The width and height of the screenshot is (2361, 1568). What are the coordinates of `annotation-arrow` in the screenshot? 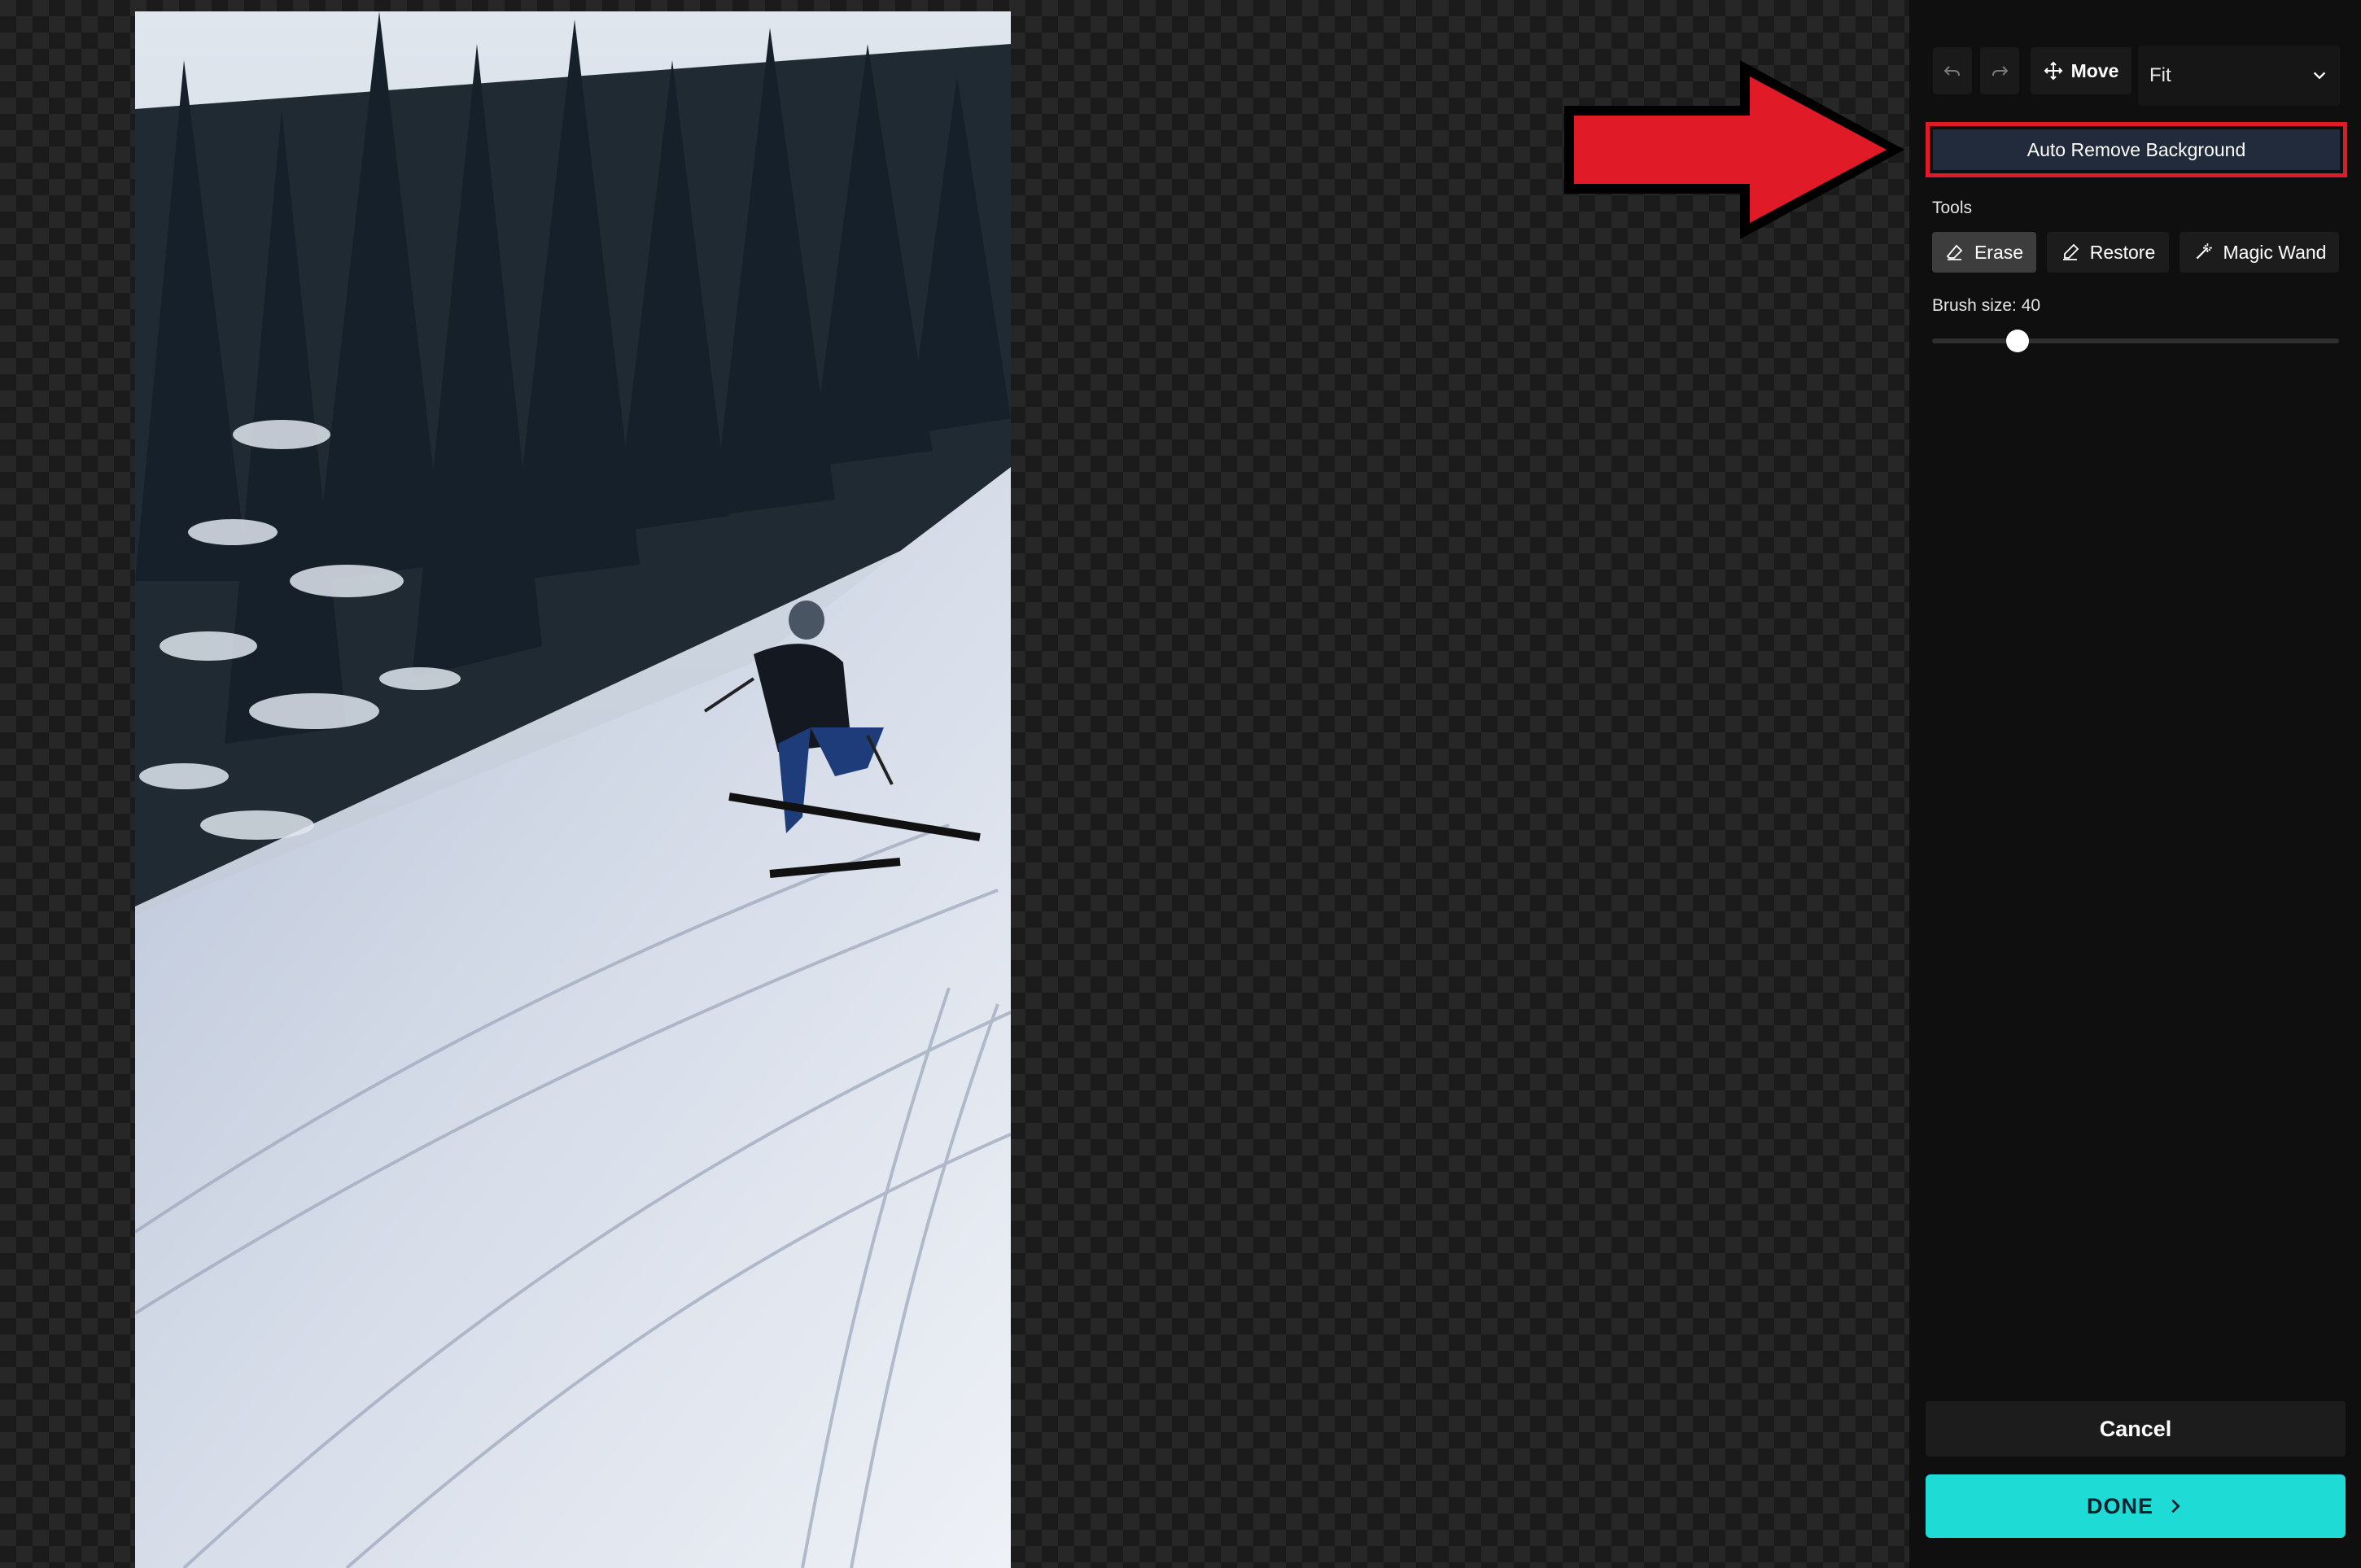 It's located at (1734, 149).